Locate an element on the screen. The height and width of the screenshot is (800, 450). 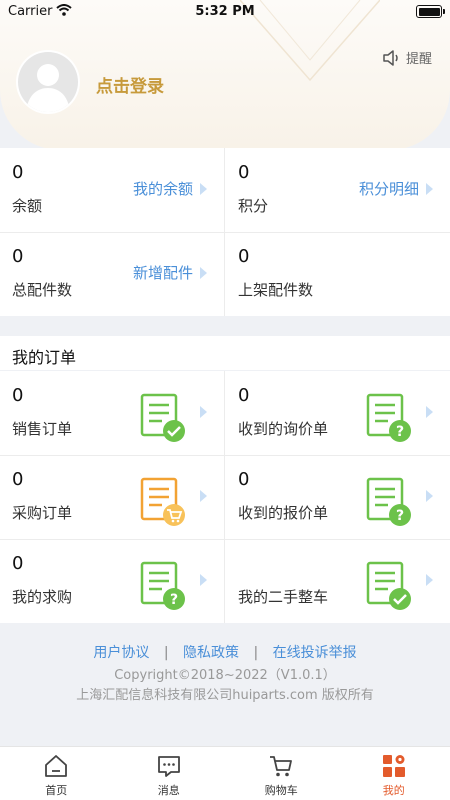
received-quotes-label: 收到的报价单 is located at coordinates (283, 513).